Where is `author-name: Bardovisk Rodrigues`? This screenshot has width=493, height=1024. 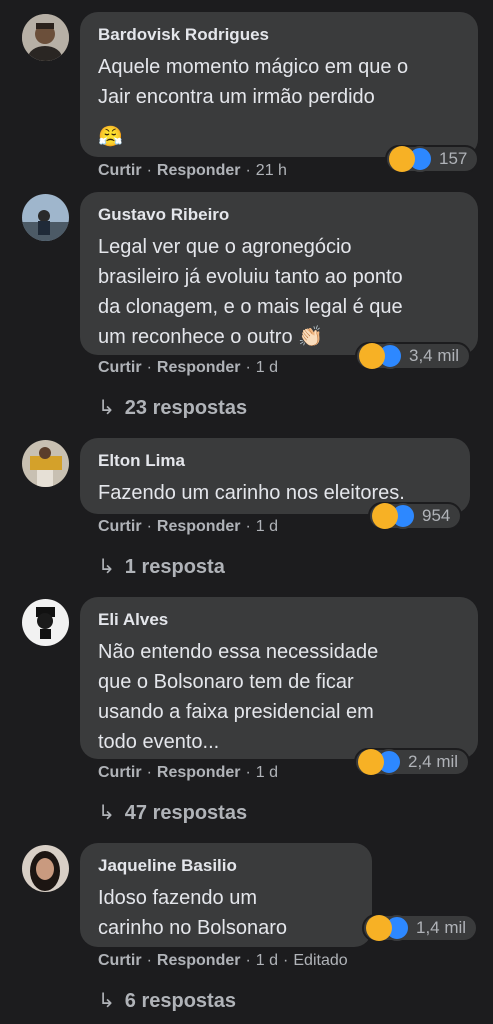
author-name: Bardovisk Rodrigues is located at coordinates (279, 35).